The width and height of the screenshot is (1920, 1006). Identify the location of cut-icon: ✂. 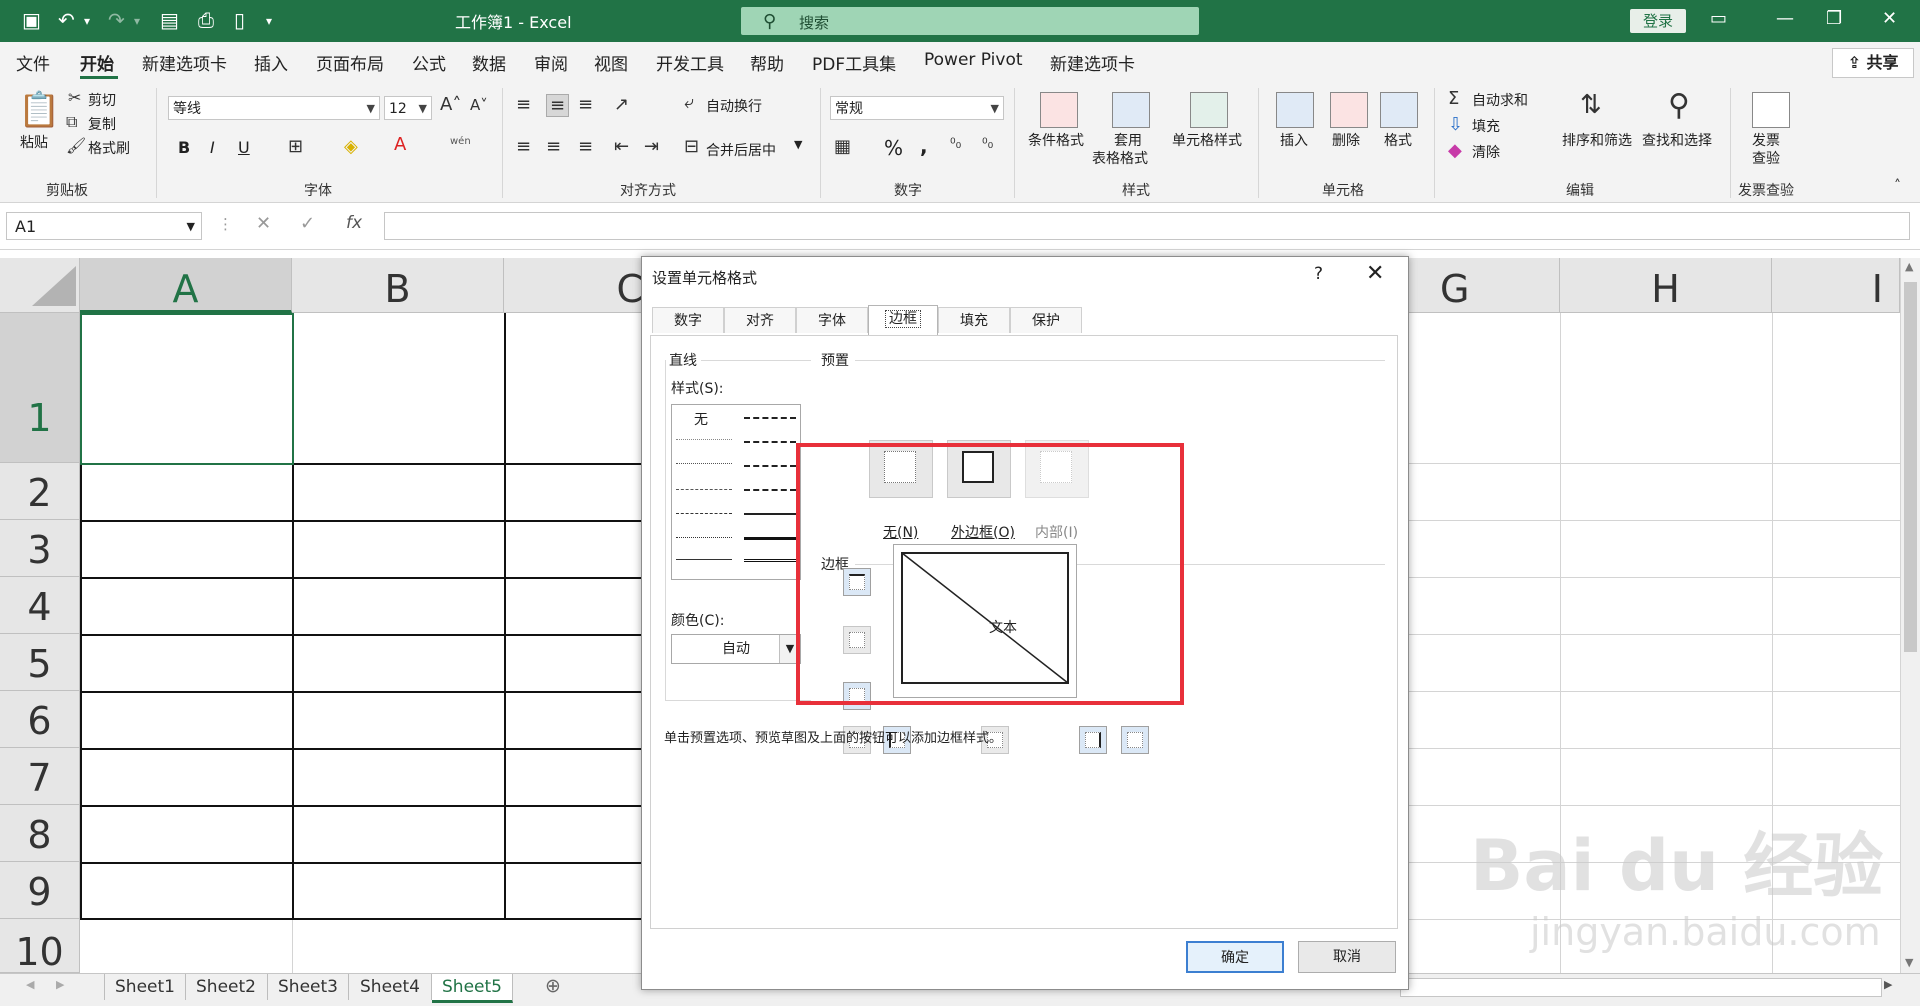
(74, 97).